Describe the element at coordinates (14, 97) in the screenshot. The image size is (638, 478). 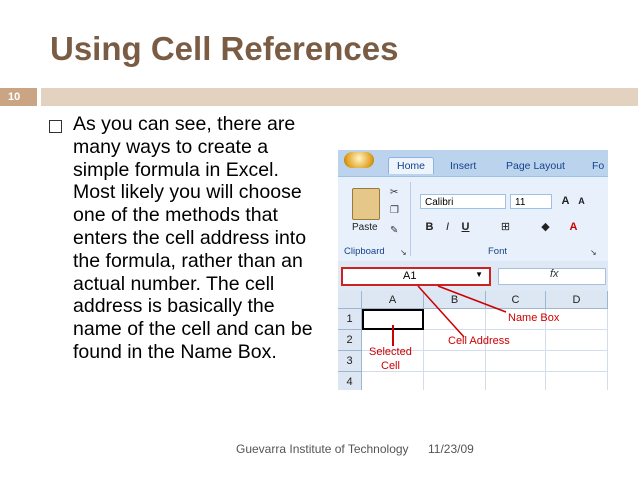
I see `slide-number: 10` at that location.